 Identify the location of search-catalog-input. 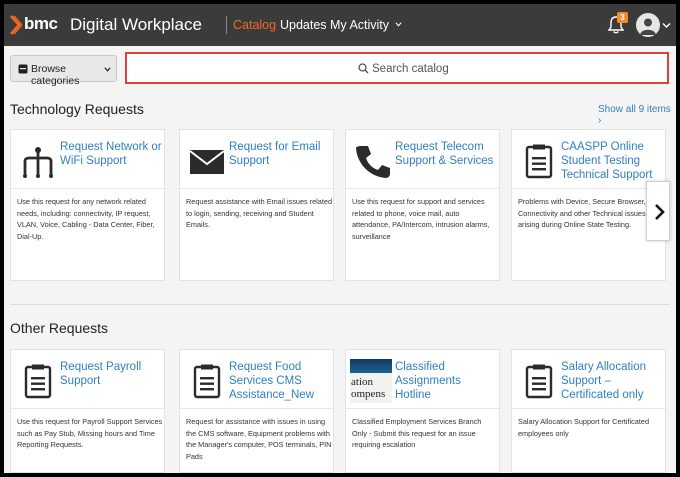
(472, 68).